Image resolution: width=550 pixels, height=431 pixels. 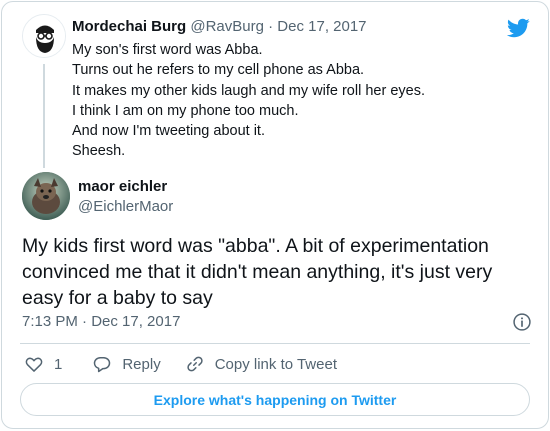 I want to click on quoted-text-line: I think I am on my phone too much., so click(x=185, y=110).